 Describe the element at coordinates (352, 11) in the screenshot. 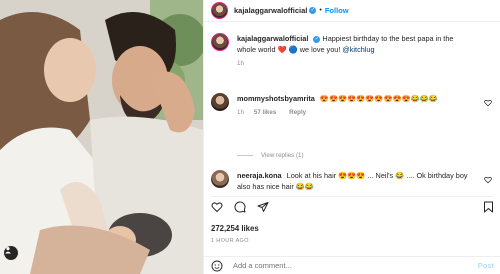

I see `post-header: kajalaggarwalofficial ✓ • Follow` at that location.